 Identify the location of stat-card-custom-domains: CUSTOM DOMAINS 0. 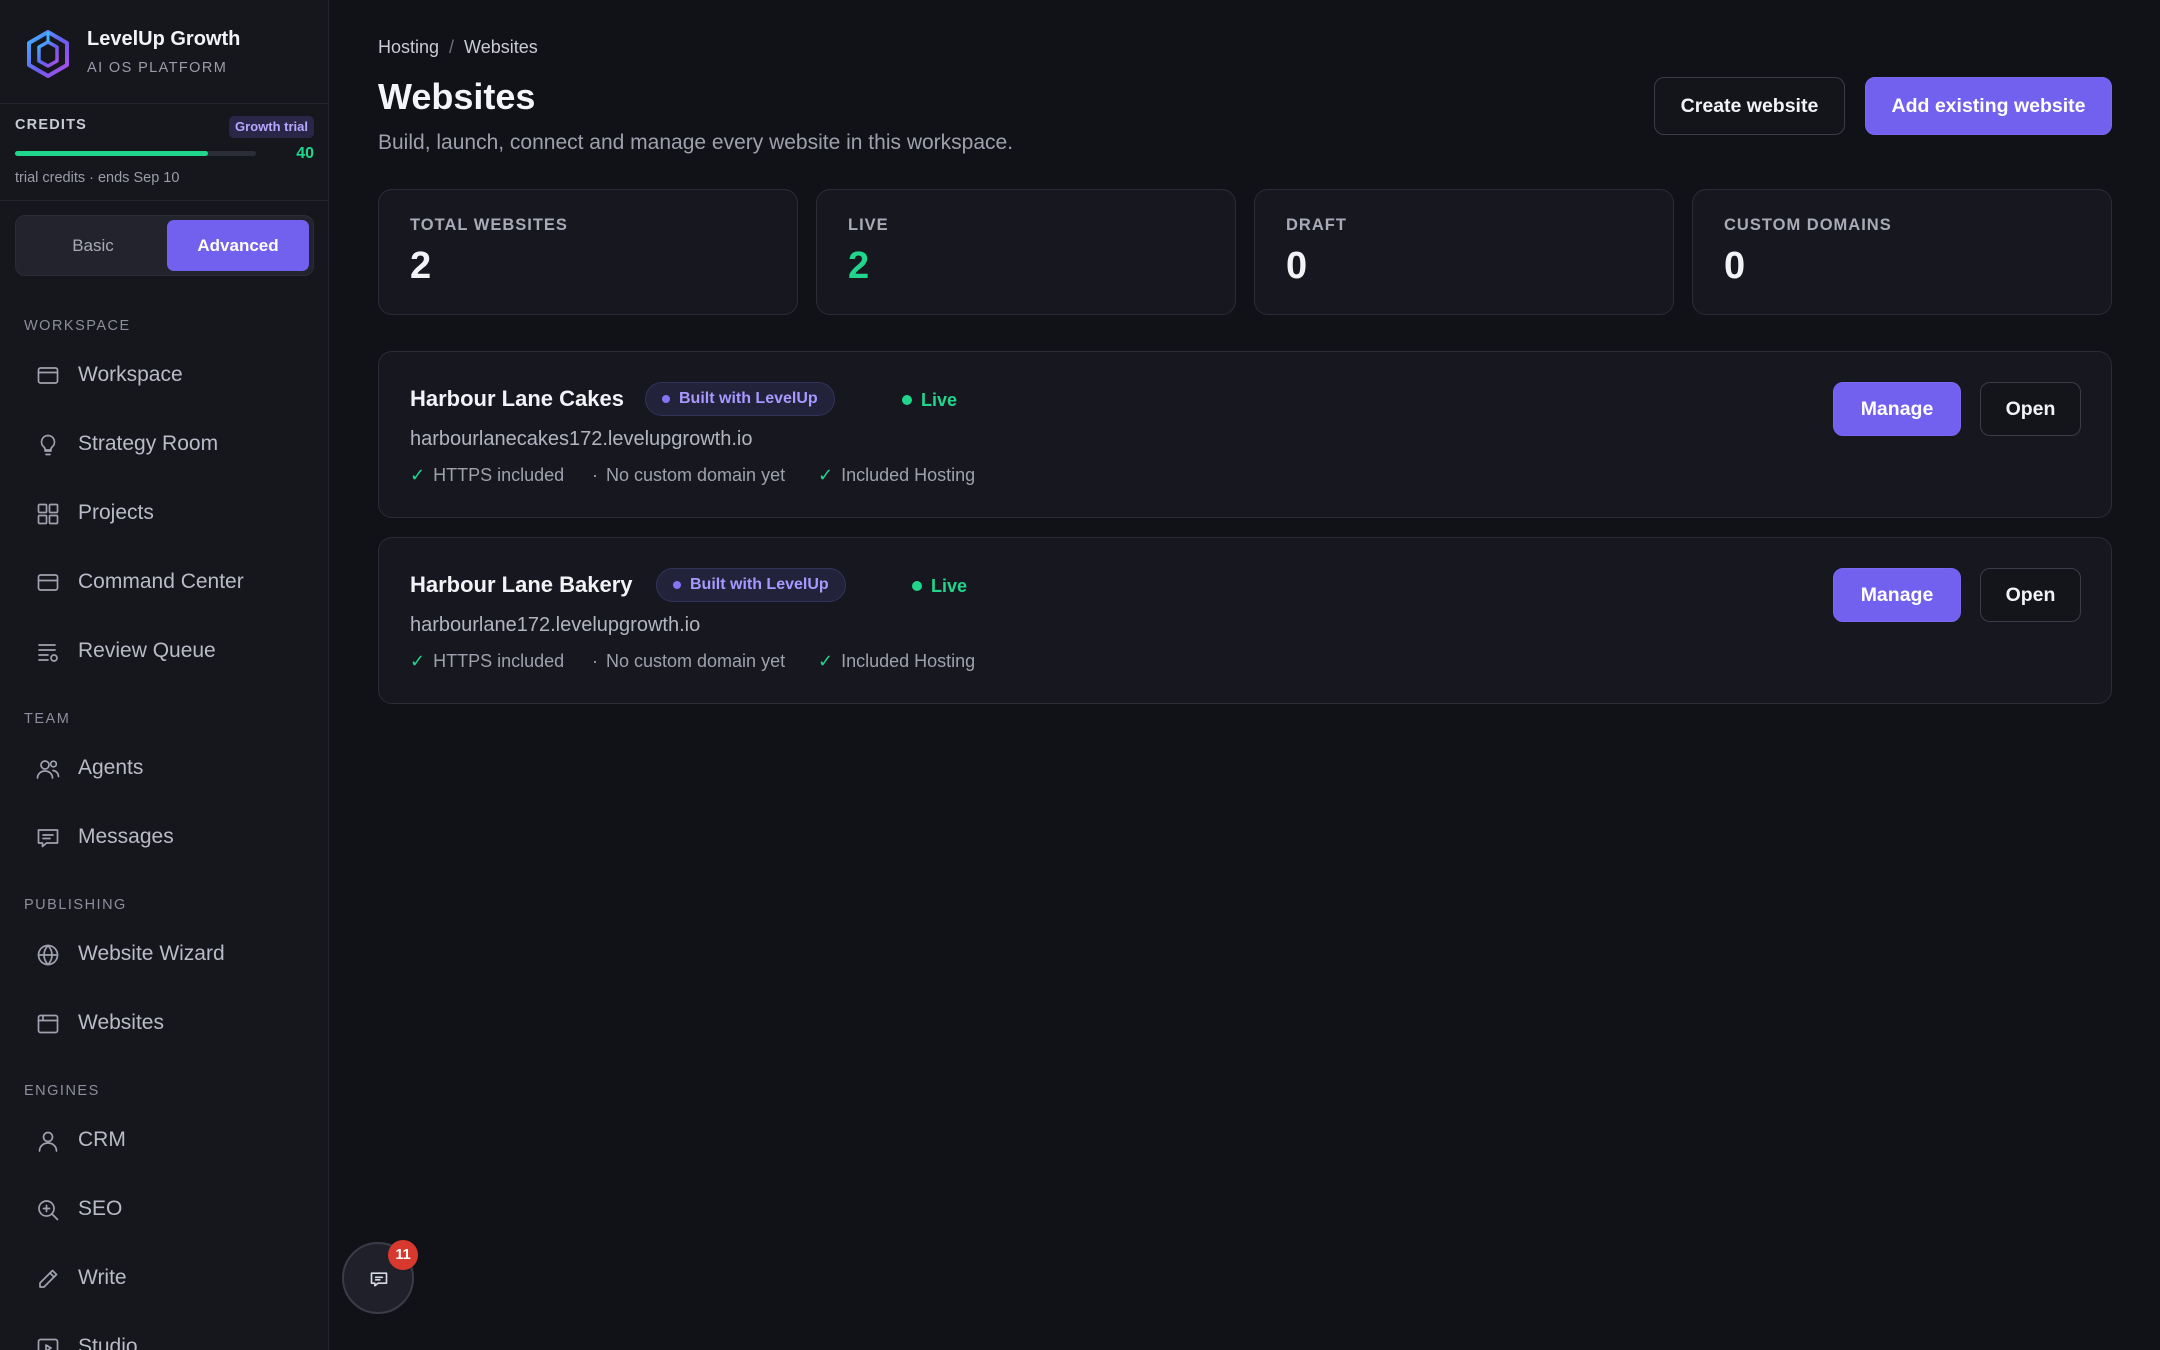
(1902, 252).